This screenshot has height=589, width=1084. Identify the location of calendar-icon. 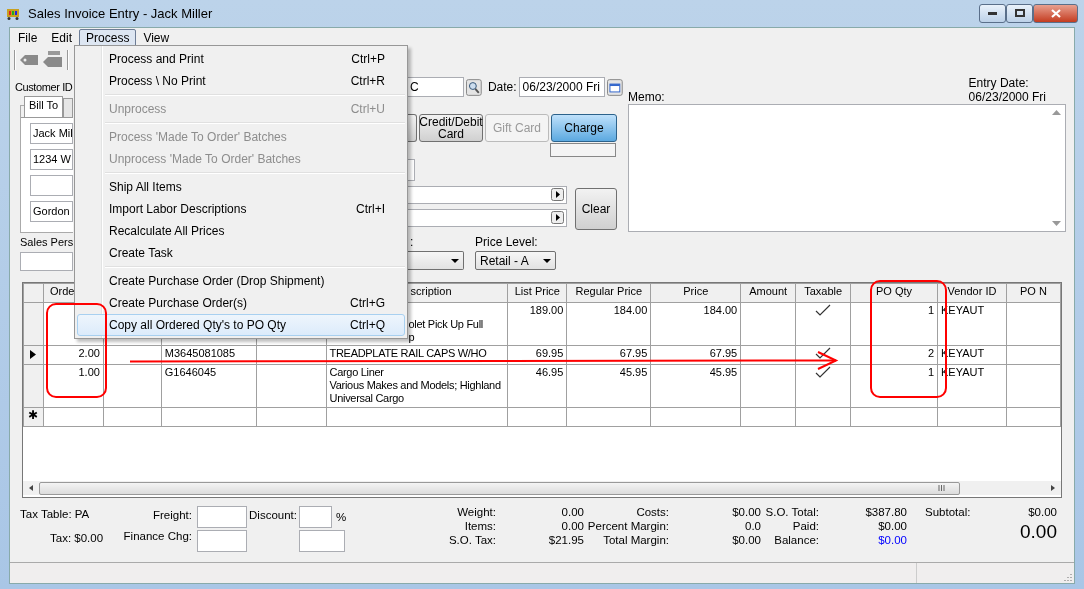
(615, 87).